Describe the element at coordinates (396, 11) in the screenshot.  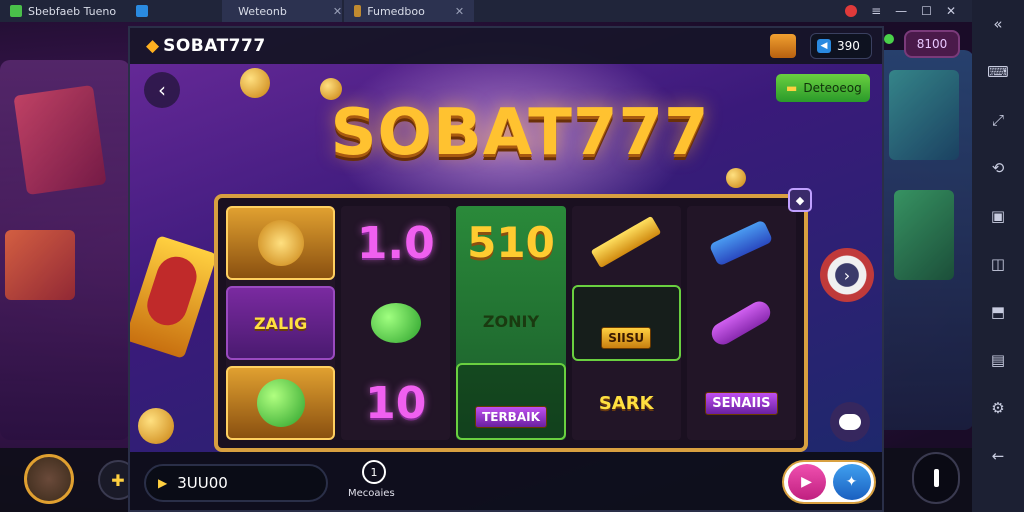
I see `tab-label: Fumedboo` at that location.